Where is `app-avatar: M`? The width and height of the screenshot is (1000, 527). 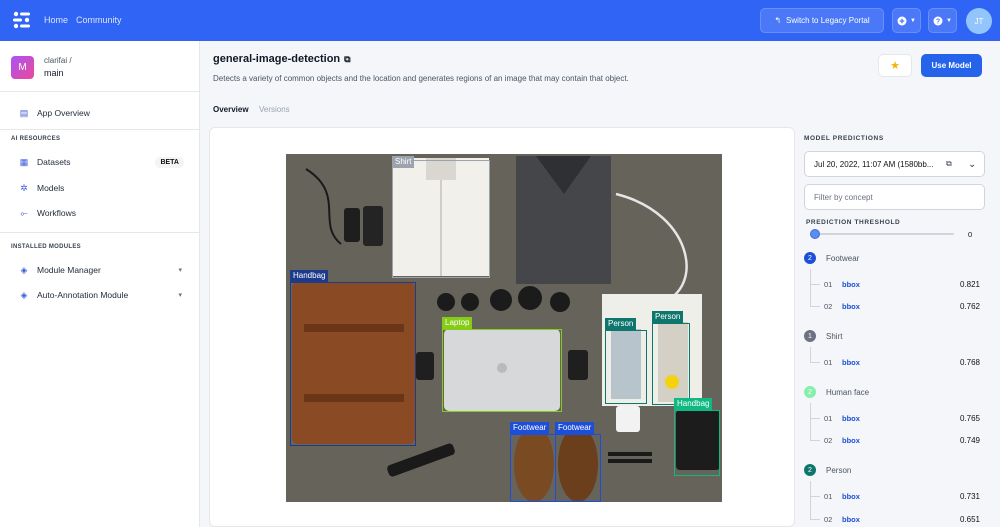 app-avatar: M is located at coordinates (22, 67).